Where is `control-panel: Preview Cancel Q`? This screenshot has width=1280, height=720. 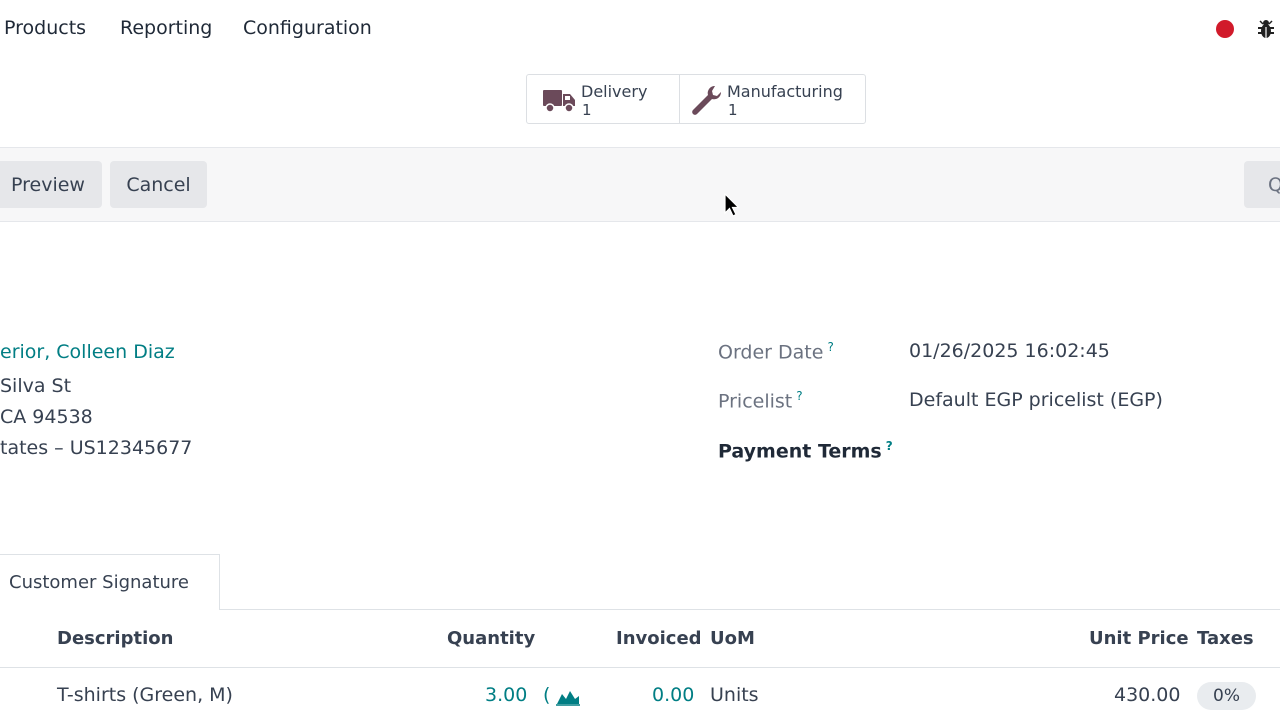 control-panel: Preview Cancel Q is located at coordinates (640, 184).